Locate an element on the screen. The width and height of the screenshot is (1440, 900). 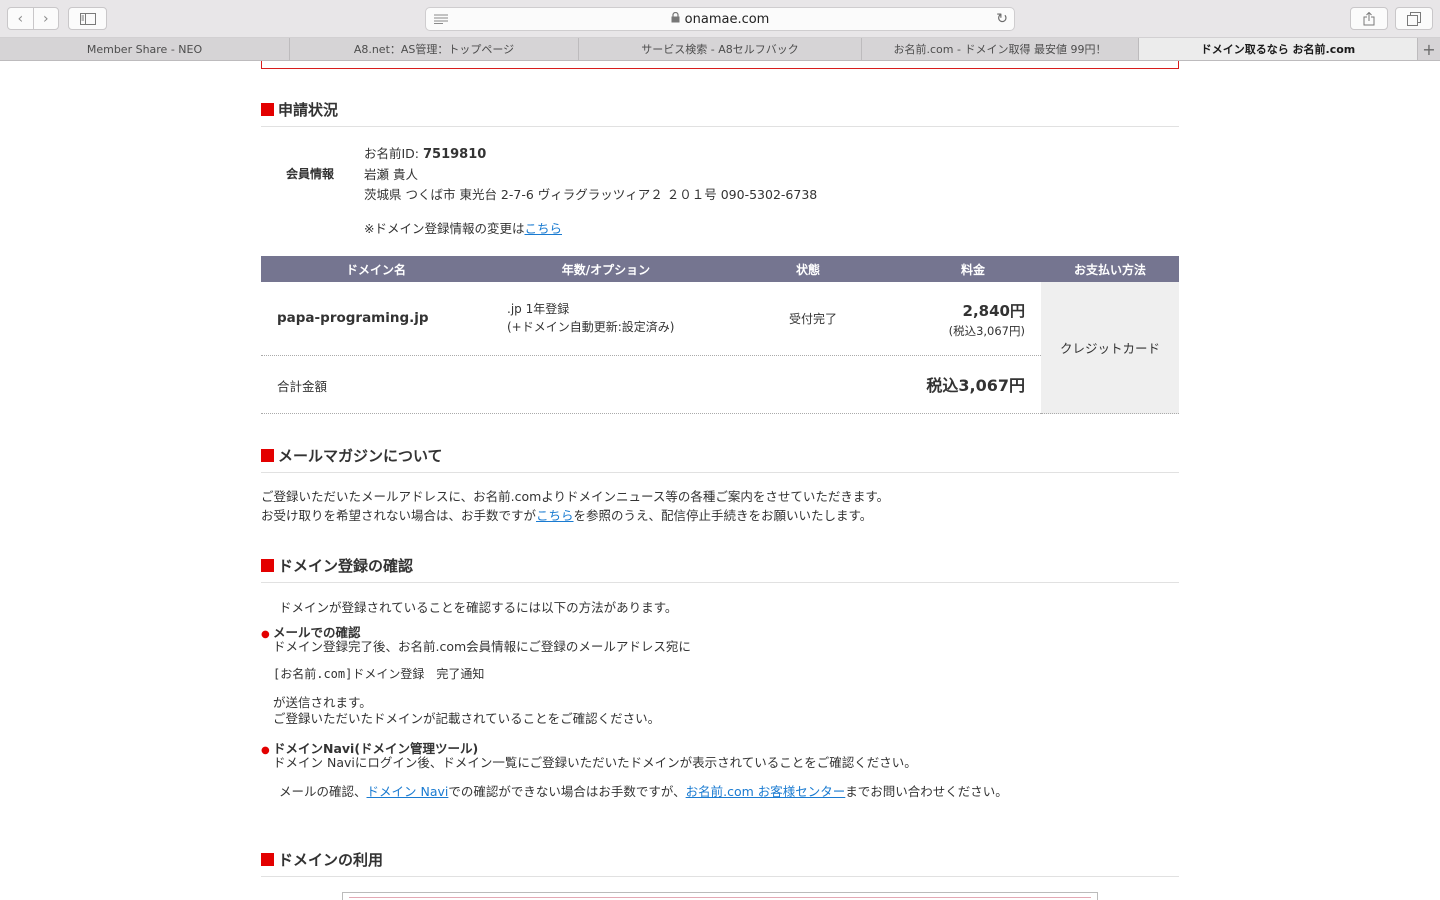
confirm-intro: ドメインが登録されていることを確認するには以下の方法があります。 is located at coordinates (478, 607).